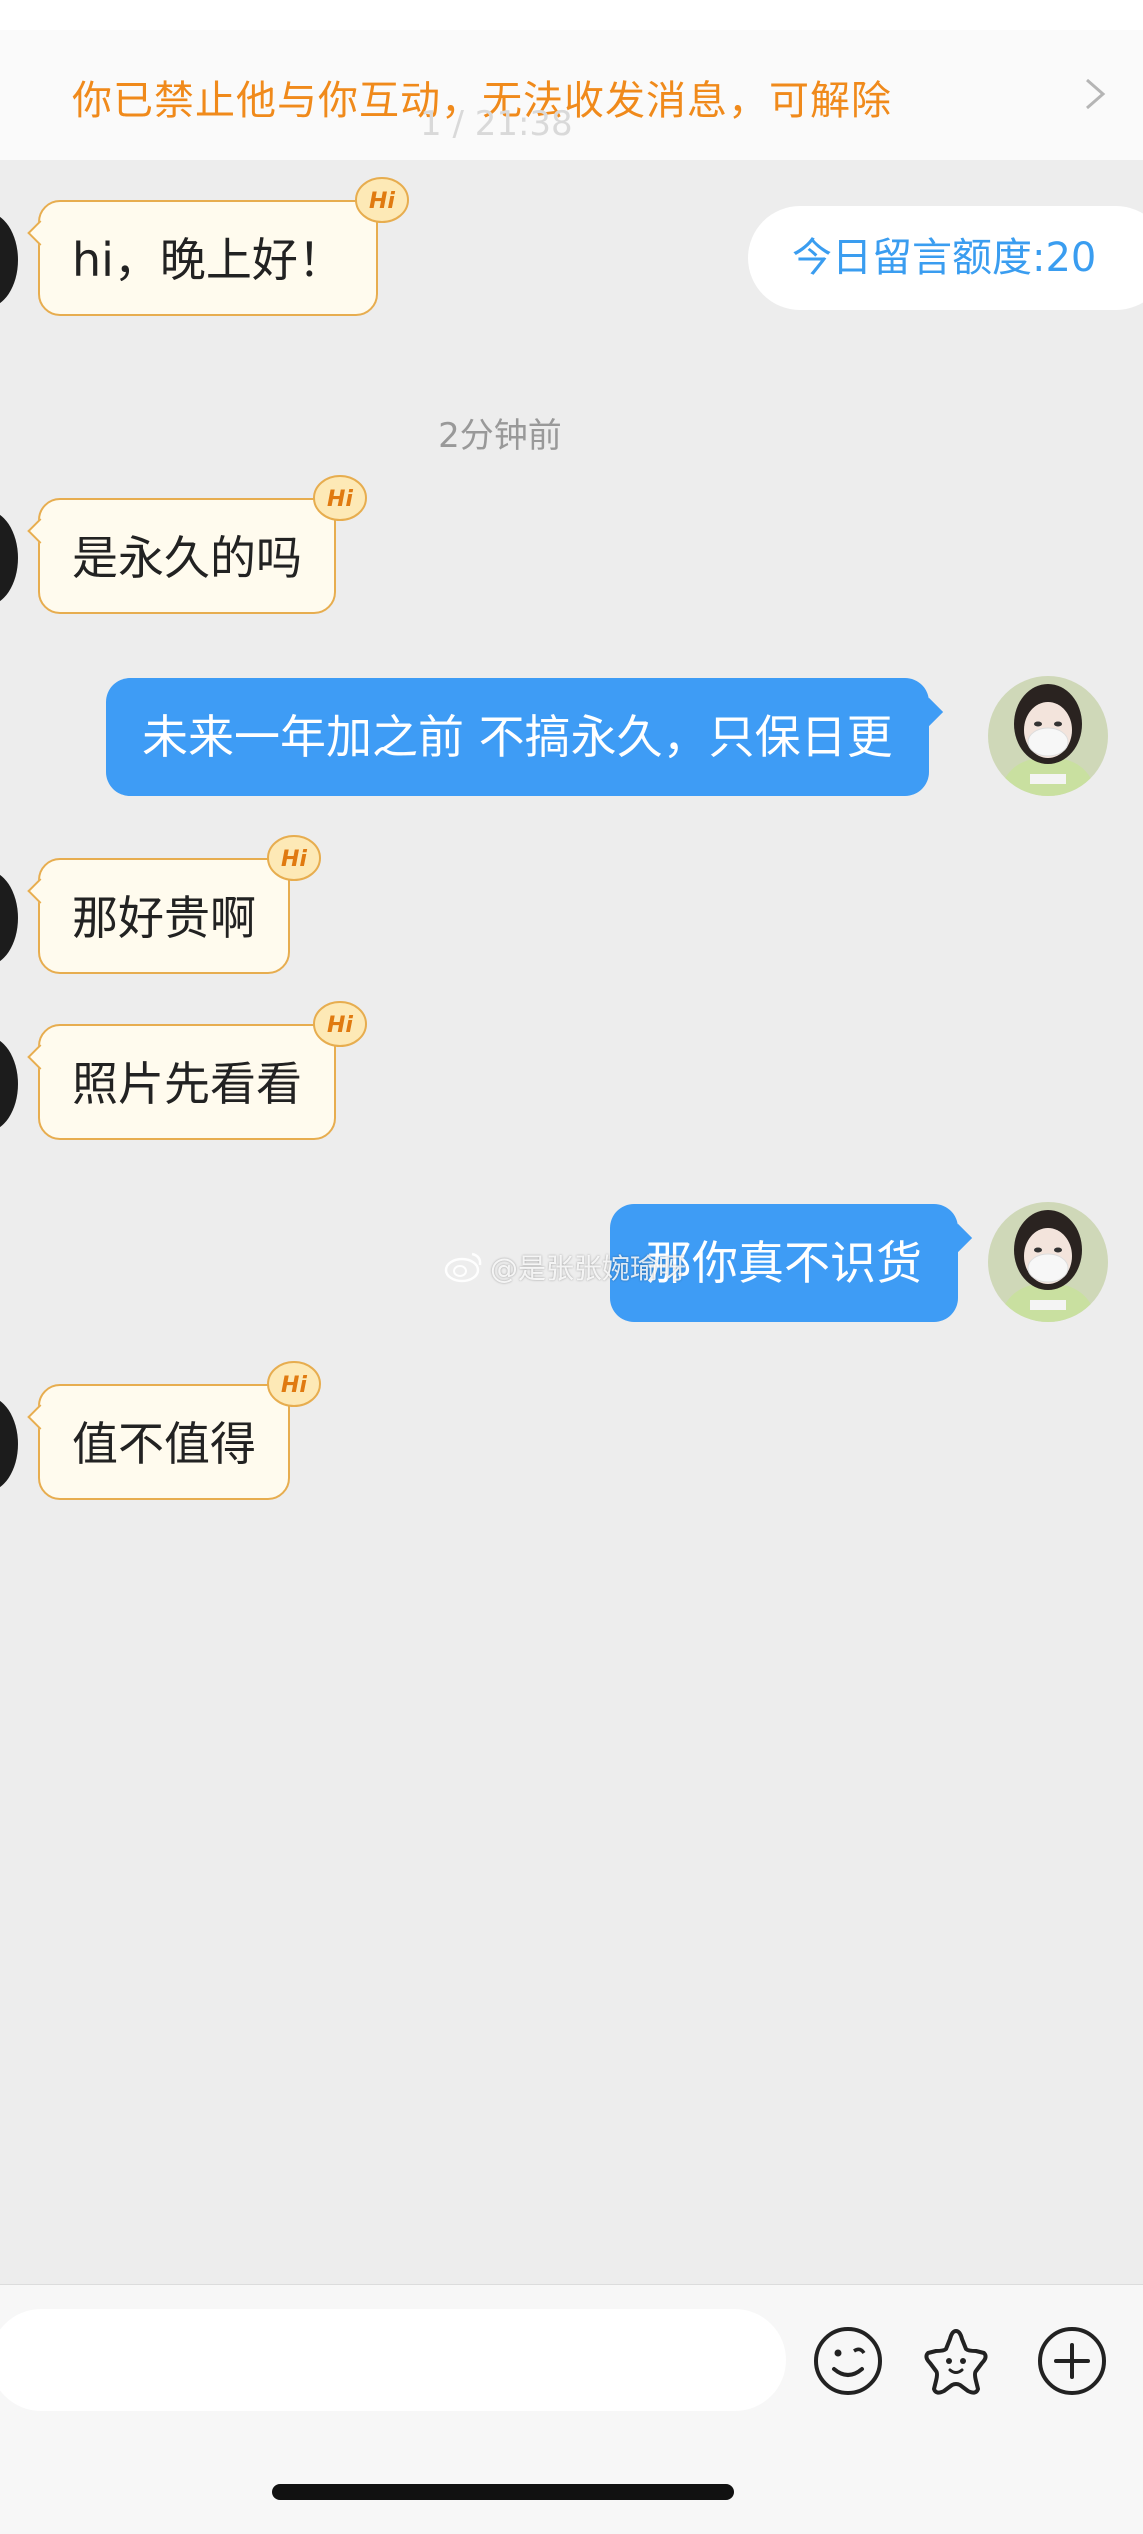 The width and height of the screenshot is (1143, 2534). Describe the element at coordinates (848, 2361) in the screenshot. I see `emoji-icon` at that location.